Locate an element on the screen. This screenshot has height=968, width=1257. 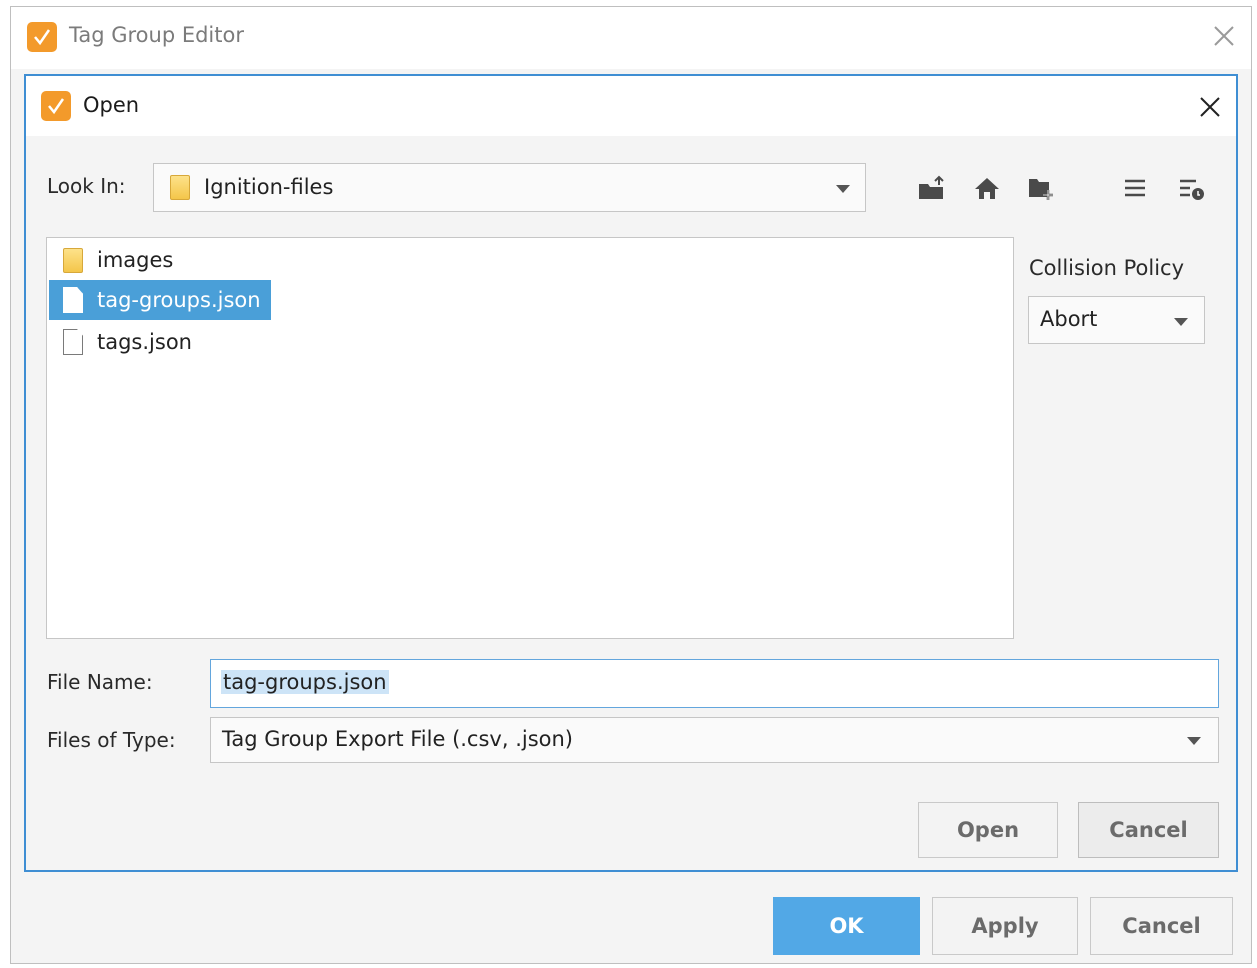
list-item-tag-groups-json: tag-groups.json is located at coordinates (160, 300).